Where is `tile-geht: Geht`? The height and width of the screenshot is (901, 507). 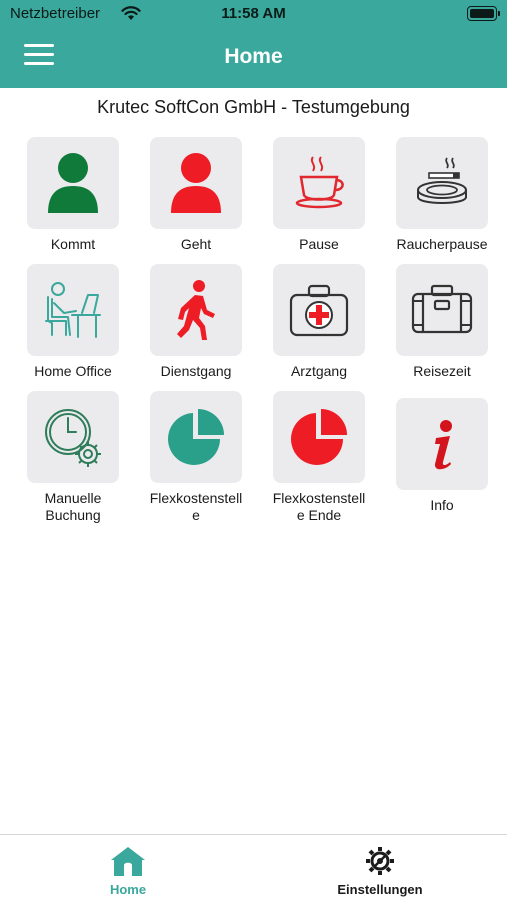 tile-geht: Geht is located at coordinates (196, 195).